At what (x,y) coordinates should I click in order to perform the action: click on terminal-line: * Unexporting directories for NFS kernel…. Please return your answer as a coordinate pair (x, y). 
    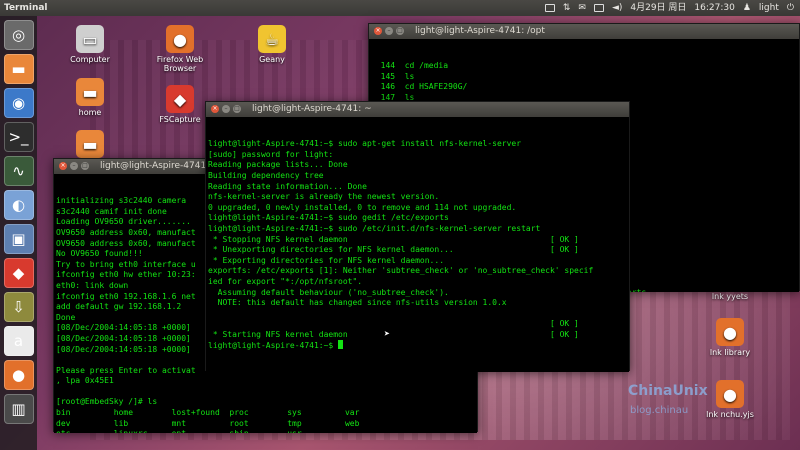
    Looking at the image, I should click on (393, 250).